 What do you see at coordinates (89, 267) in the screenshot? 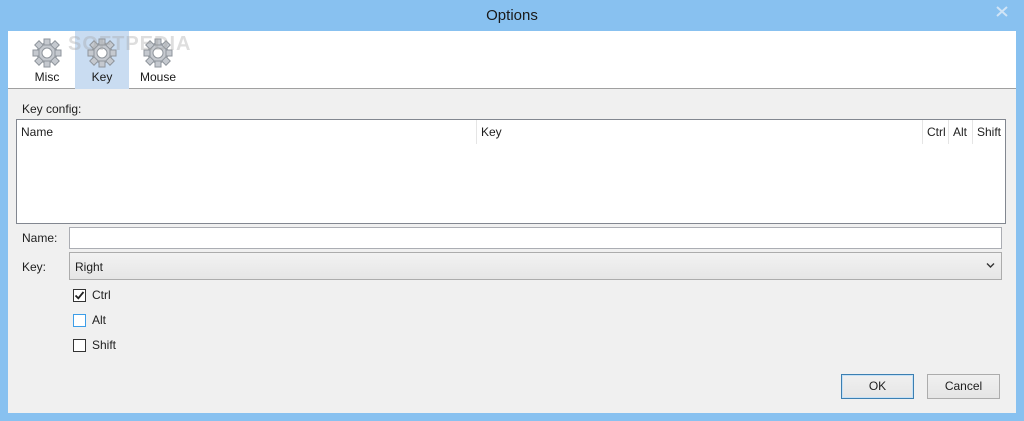
I see `key-select-value: Right` at bounding box center [89, 267].